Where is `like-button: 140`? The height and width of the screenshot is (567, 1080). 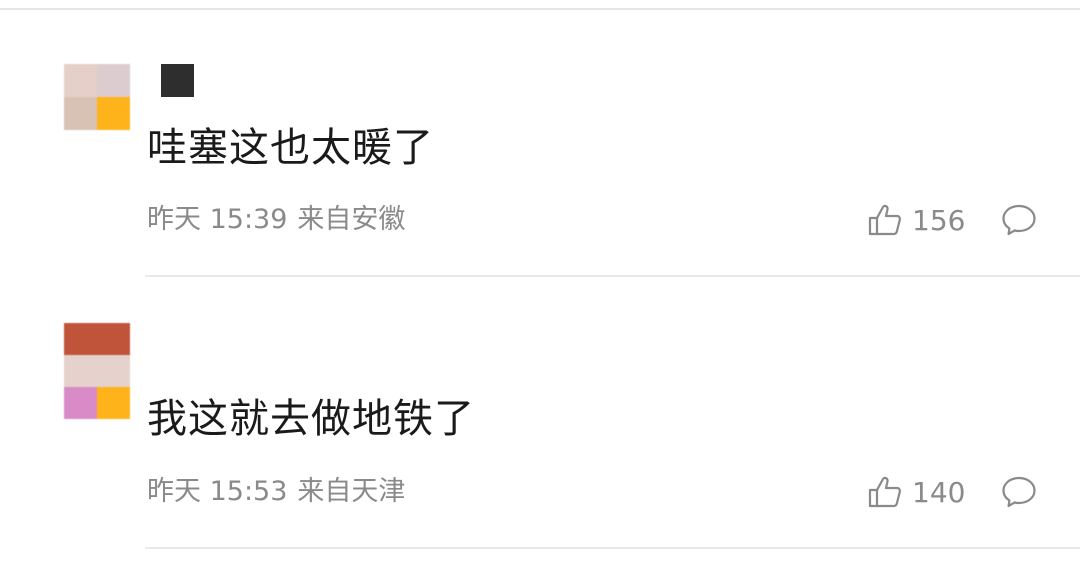
like-button: 140 is located at coordinates (916, 492).